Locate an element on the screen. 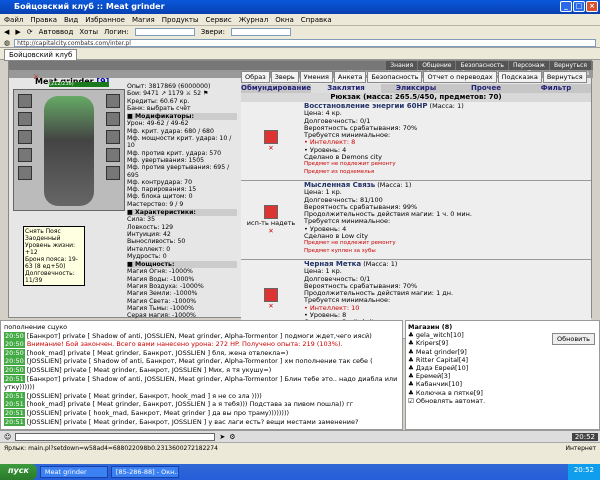  beasts-select is located at coordinates (261, 32).